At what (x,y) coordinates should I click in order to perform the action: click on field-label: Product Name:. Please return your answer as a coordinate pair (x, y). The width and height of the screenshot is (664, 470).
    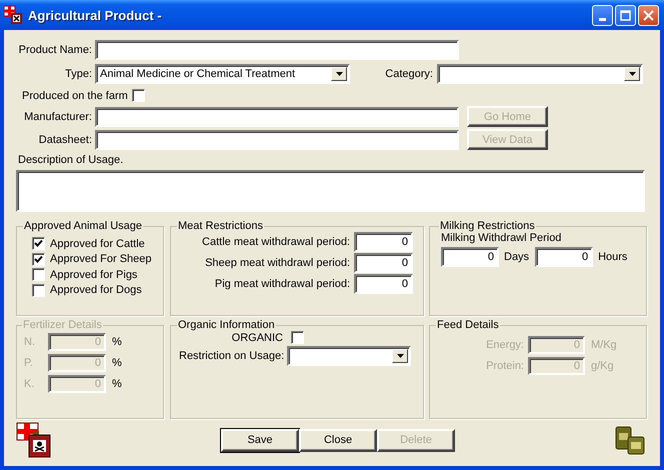
    Looking at the image, I should click on (55, 50).